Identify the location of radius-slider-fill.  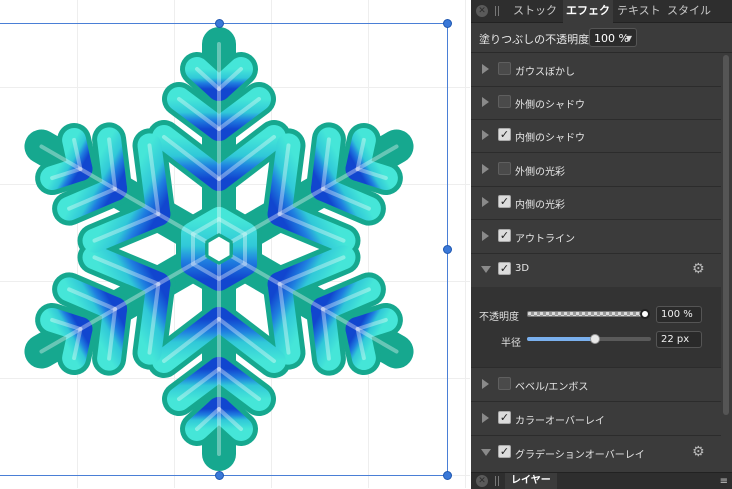
(561, 339).